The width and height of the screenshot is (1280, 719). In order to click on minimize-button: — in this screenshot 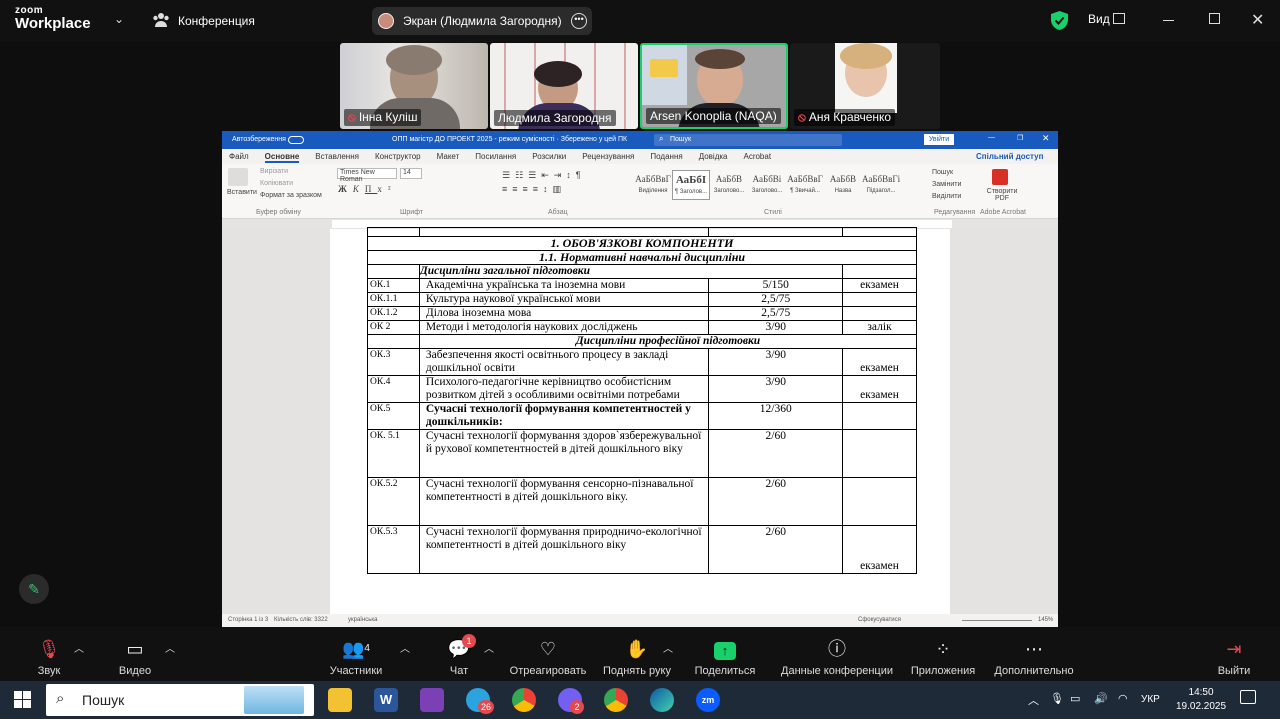, I will do `click(991, 137)`.